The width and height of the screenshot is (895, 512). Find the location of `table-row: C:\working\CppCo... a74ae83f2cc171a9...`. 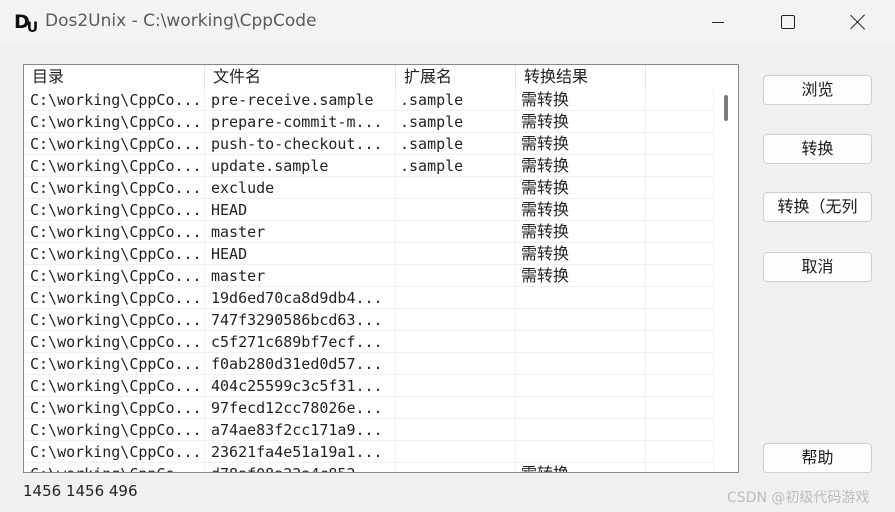

table-row: C:\working\CppCo... a74ae83f2cc171a9... is located at coordinates (369, 430).